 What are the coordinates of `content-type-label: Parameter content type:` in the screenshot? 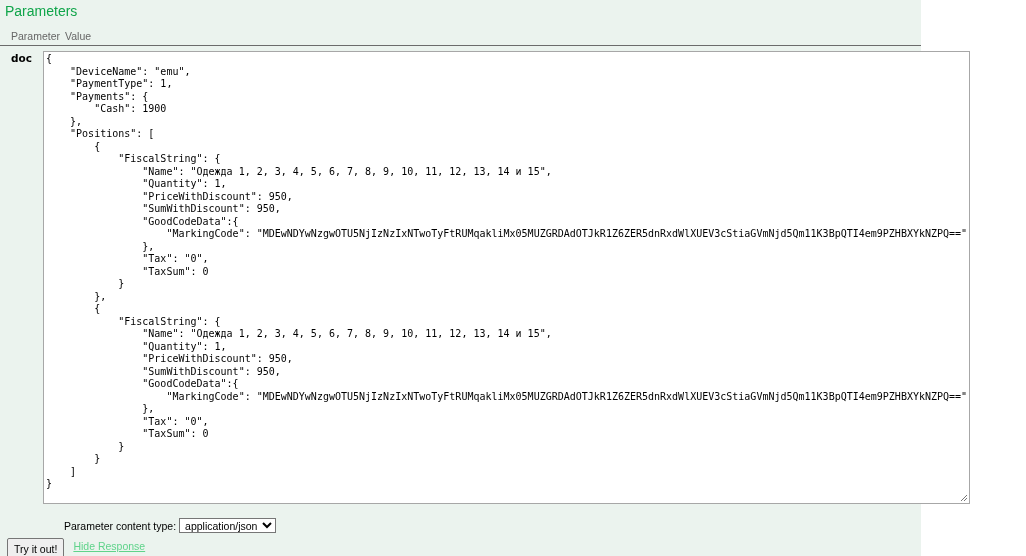 It's located at (120, 525).